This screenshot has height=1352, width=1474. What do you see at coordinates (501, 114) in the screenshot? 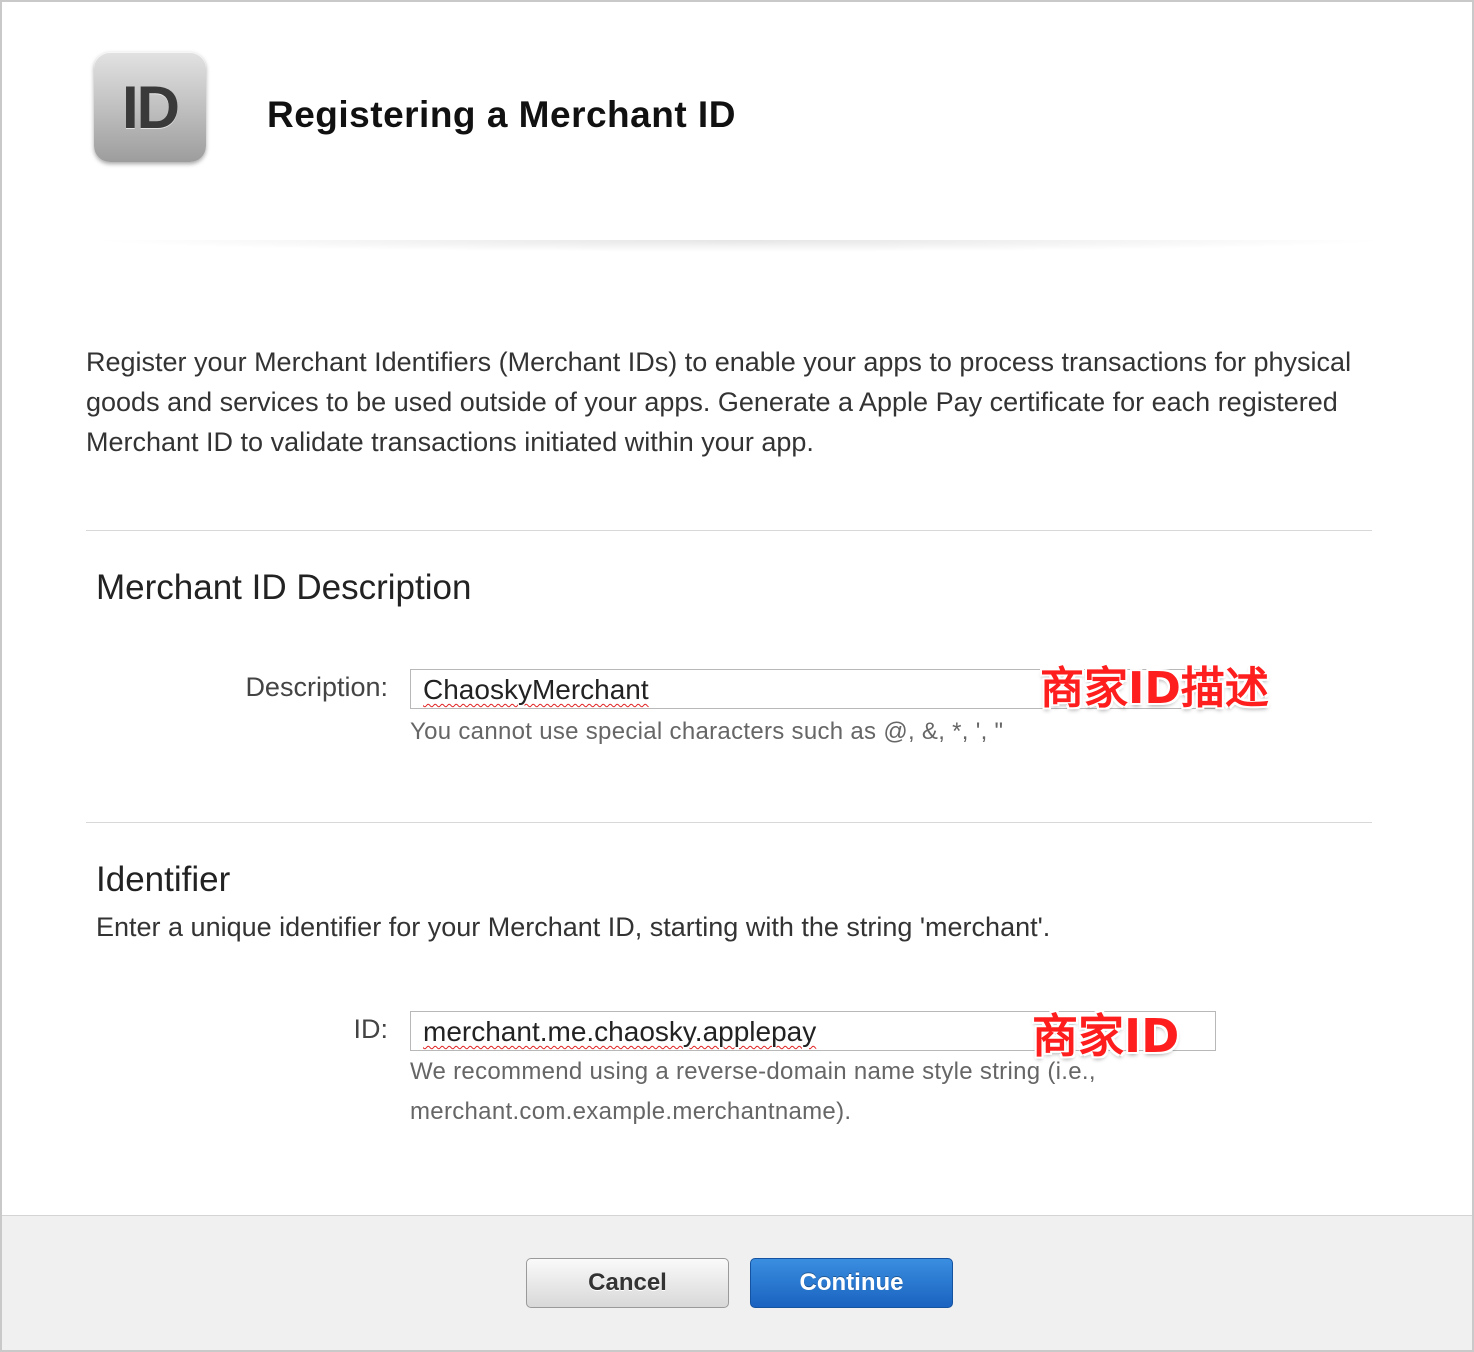
I see `page-title: Registering a Merchant ID` at bounding box center [501, 114].